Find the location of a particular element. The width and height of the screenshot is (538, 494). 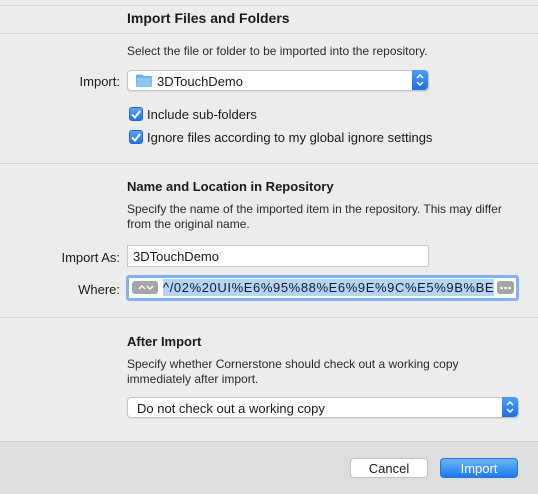

path-ellipsis-icon is located at coordinates (505, 287).